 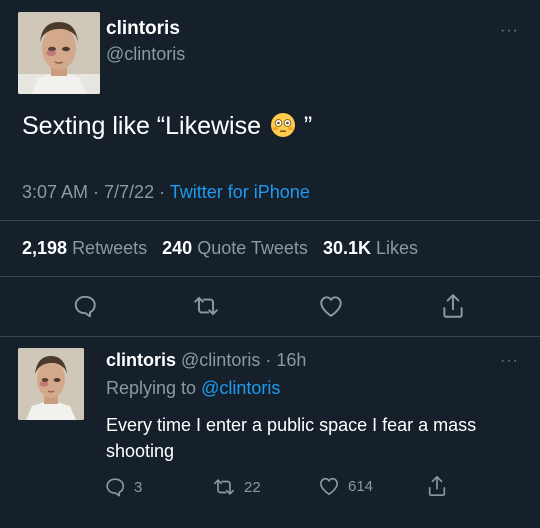 I want to click on reply-count: 3, so click(x=138, y=487).